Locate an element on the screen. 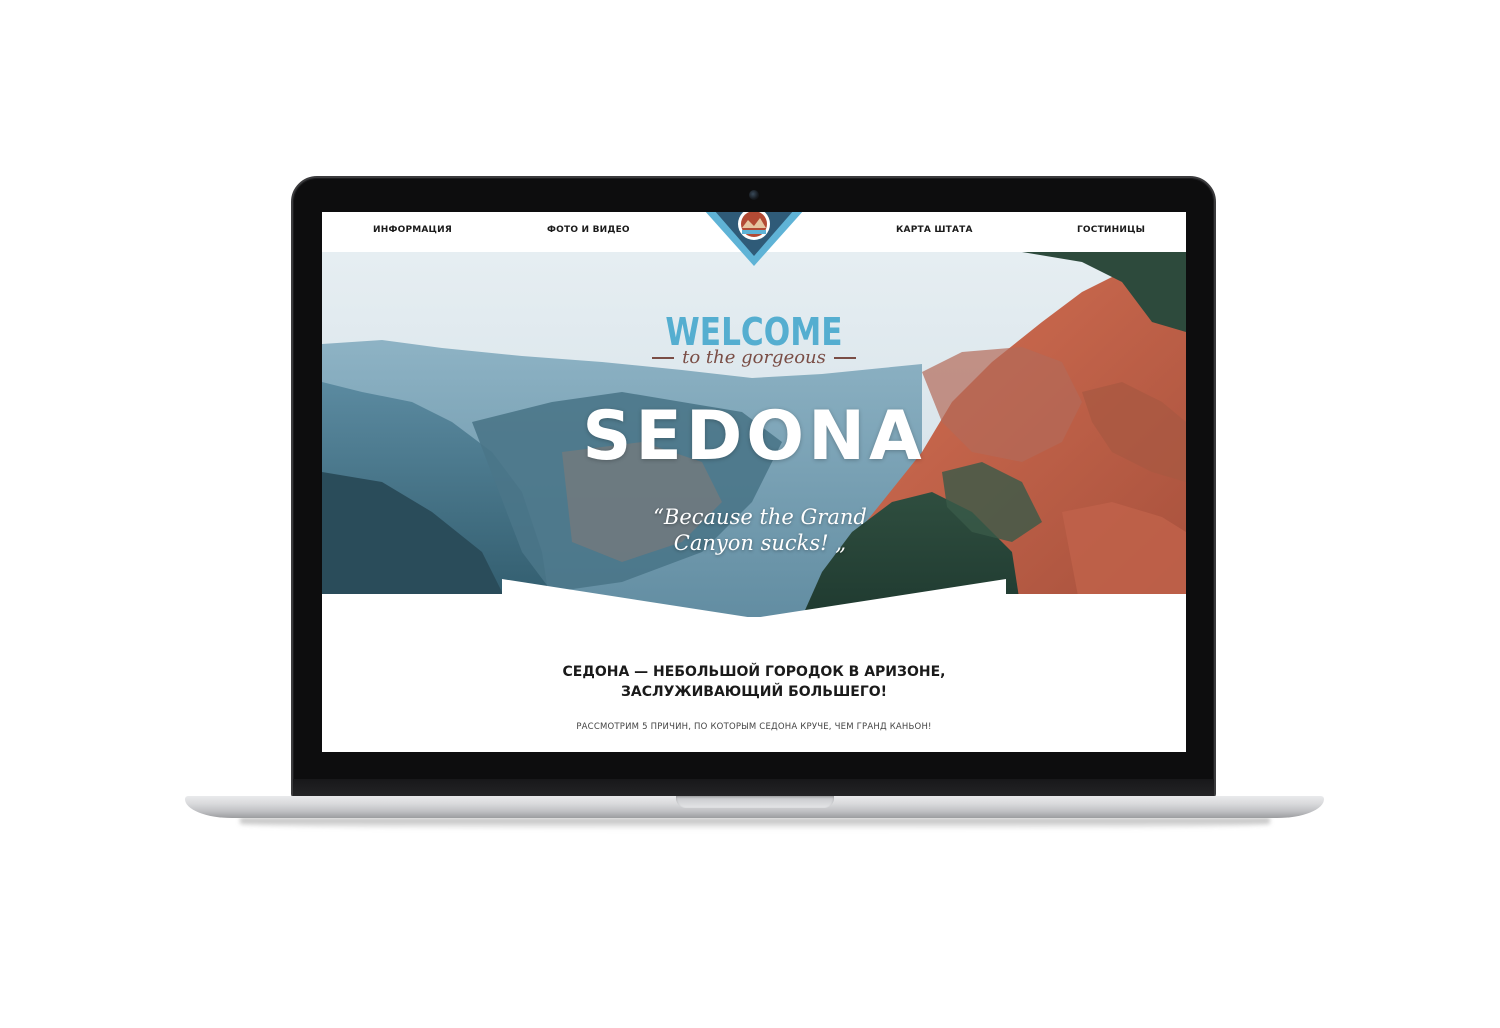  hero-title: SEDONA is located at coordinates (754, 436).